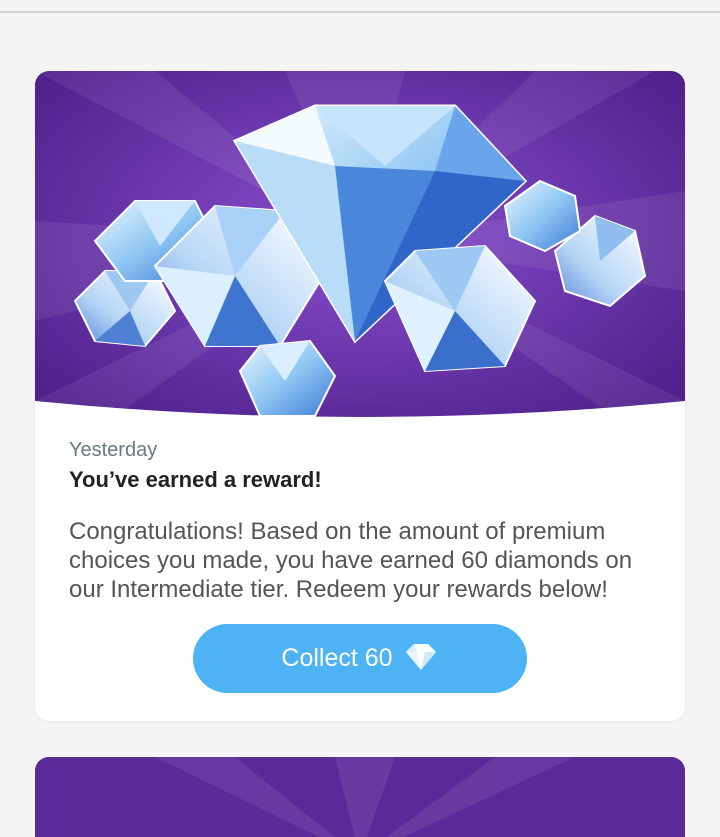 This screenshot has height=837, width=720. I want to click on next-card-hero-image, so click(360, 797).